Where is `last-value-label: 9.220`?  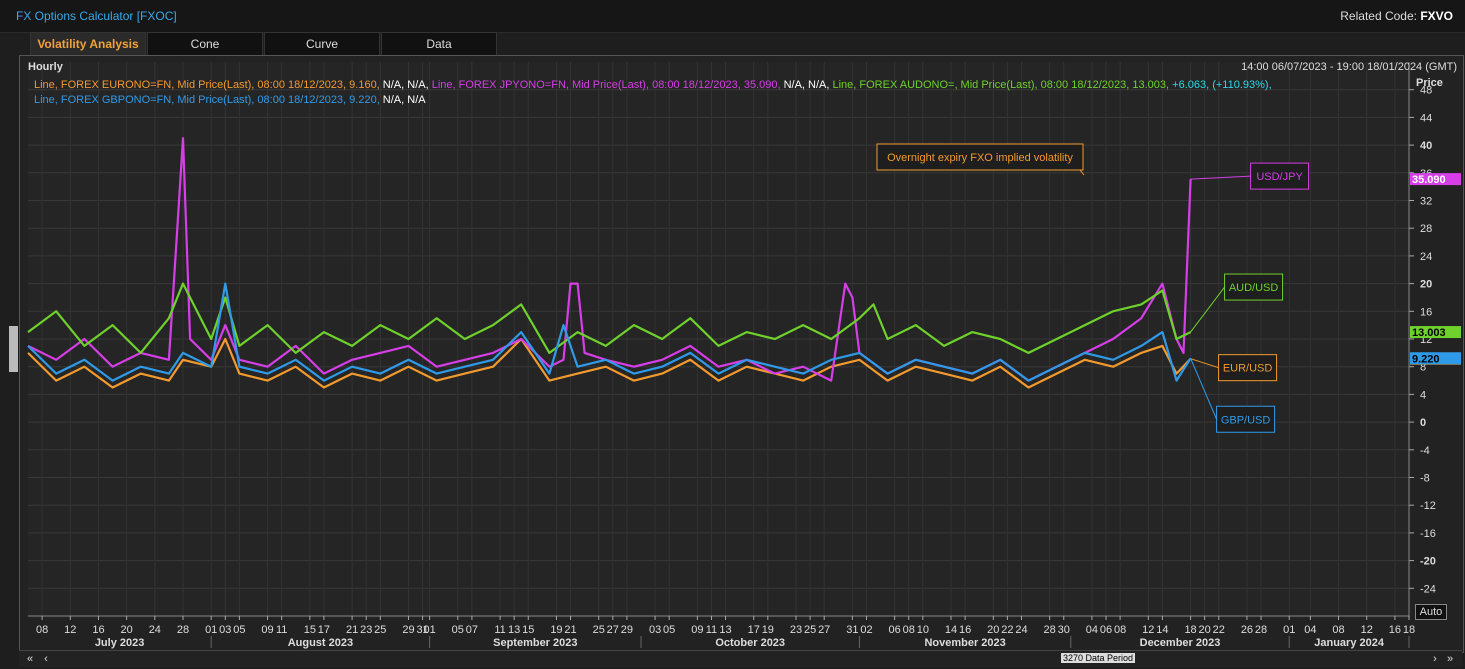 last-value-label: 9.220 is located at coordinates (1426, 359).